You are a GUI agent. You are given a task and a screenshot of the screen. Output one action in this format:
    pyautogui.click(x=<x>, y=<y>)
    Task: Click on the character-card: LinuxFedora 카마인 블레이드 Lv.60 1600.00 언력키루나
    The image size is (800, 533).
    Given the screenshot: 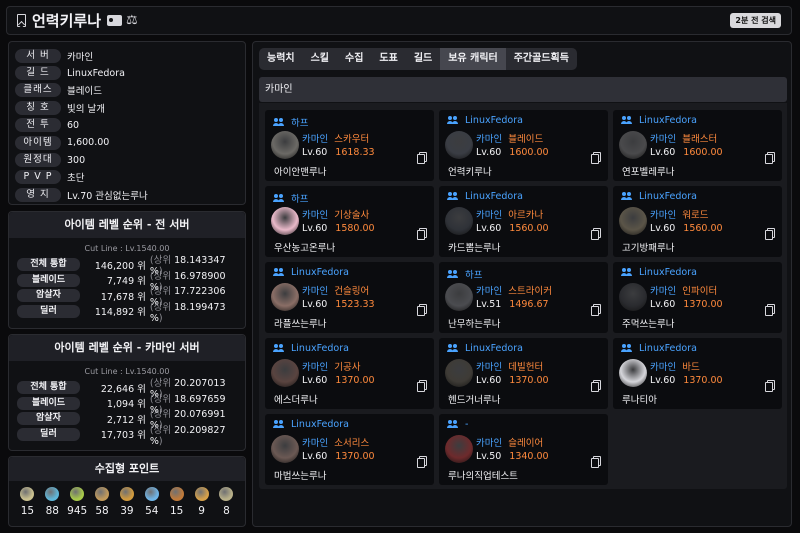 What is the action you would take?
    pyautogui.click(x=523, y=145)
    